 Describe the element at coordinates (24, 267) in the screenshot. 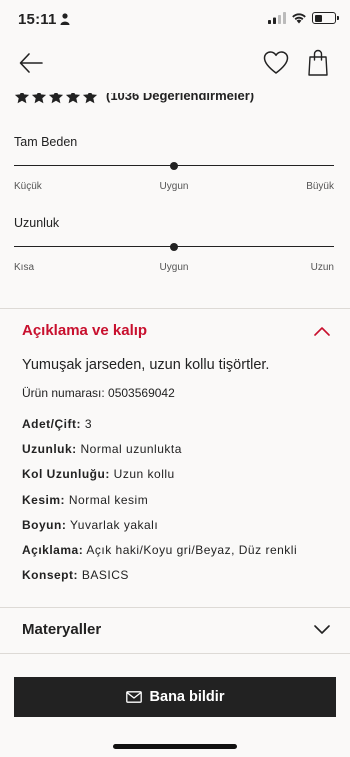

I see `fit-length-label-short: Kısa` at that location.